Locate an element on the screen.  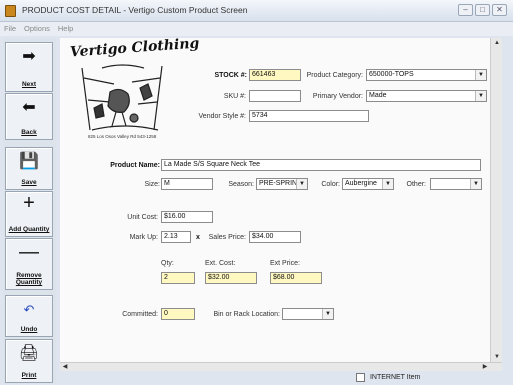
back-button: ⬅ Back is located at coordinates (29, 116).